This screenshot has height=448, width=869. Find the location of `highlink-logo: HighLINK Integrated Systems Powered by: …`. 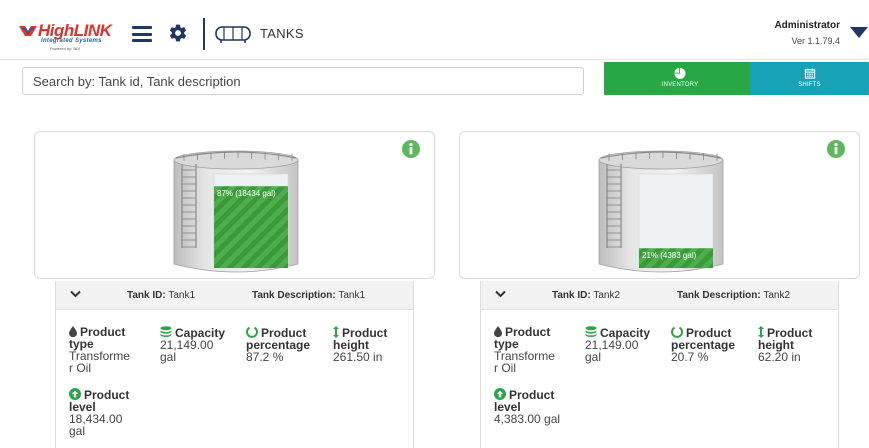

highlink-logo: HighLINK Integrated Systems Powered by: … is located at coordinates (69, 39).